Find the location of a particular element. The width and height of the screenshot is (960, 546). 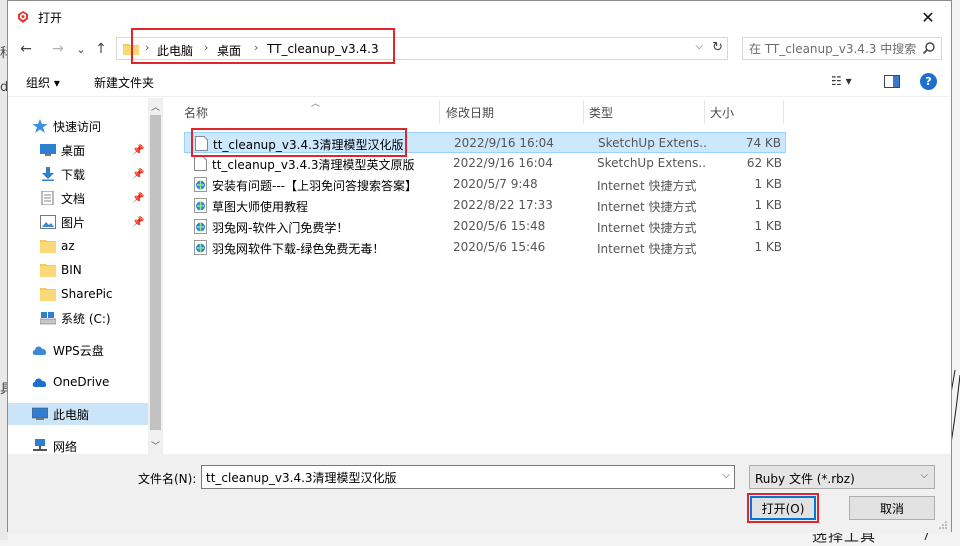

sidebar-item-label: 此电脑 is located at coordinates (71, 414).